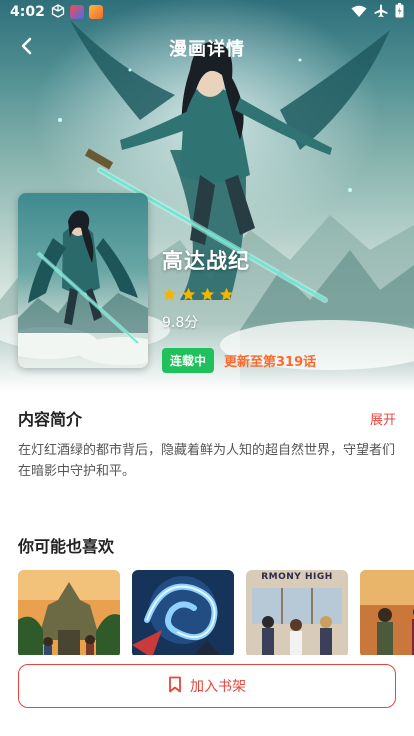  What do you see at coordinates (66, 546) in the screenshot?
I see `recommend-title: 你可能也喜欢` at bounding box center [66, 546].